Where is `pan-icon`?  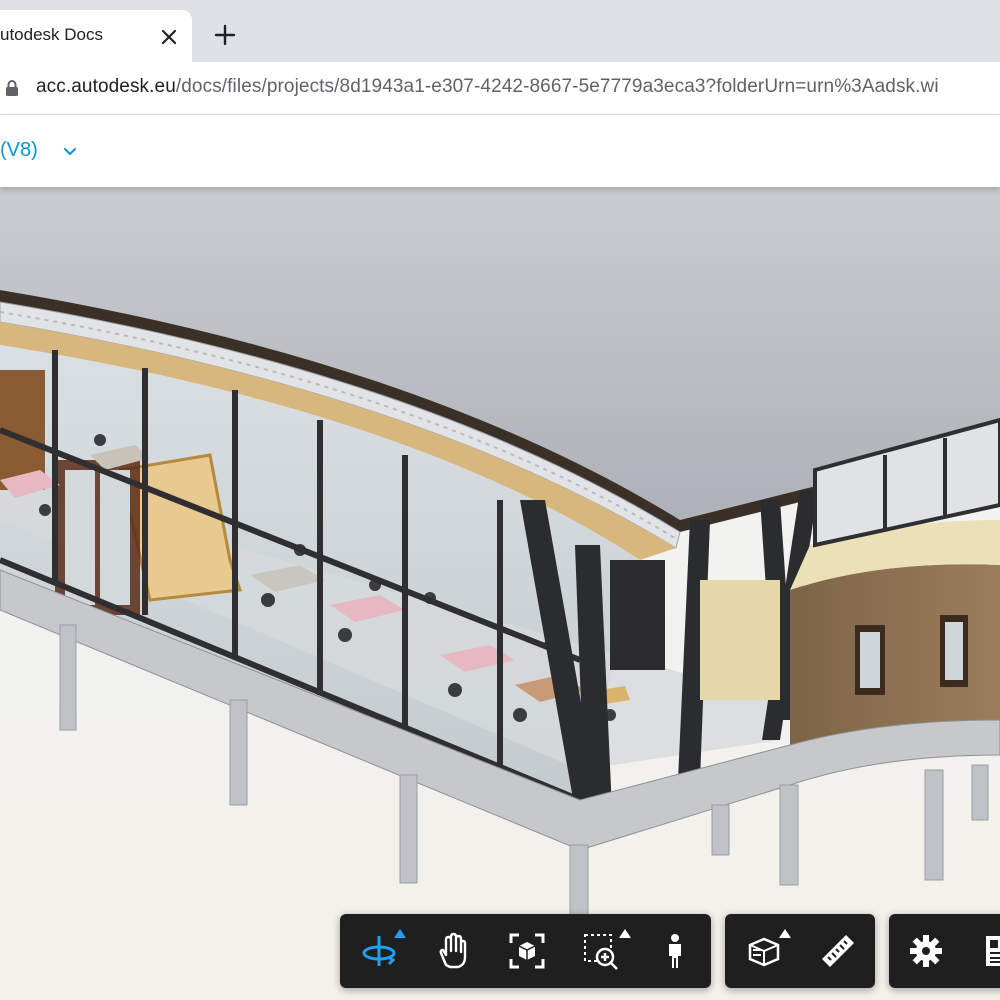 pan-icon is located at coordinates (453, 950).